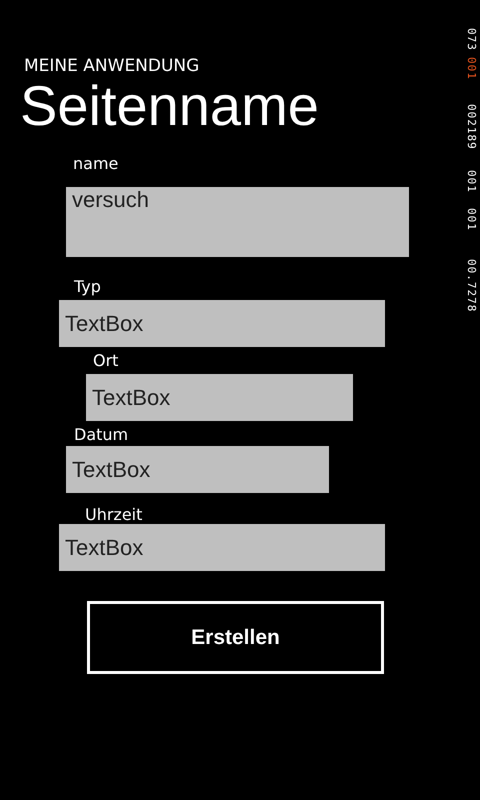 The width and height of the screenshot is (480, 800). I want to click on field-label: Ort, so click(105, 360).